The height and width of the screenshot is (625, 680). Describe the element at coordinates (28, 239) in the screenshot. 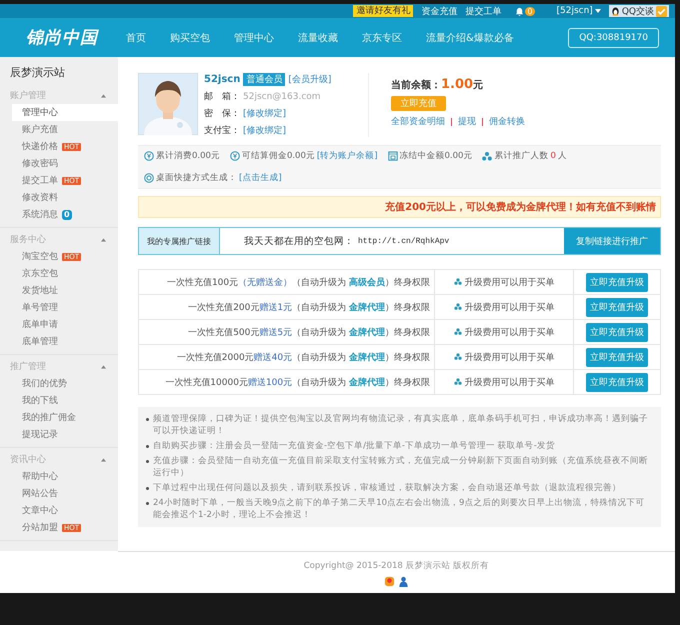

I see `section-title: 服务中心` at that location.